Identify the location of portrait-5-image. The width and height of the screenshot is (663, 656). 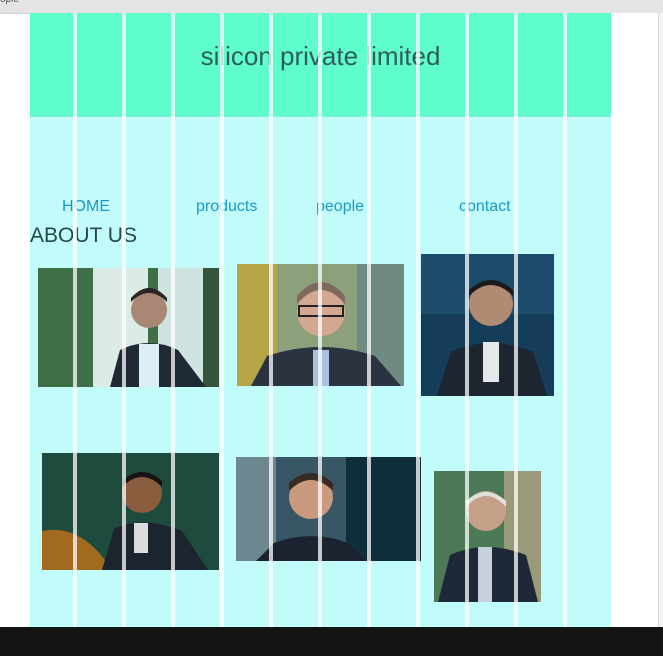
(328, 509).